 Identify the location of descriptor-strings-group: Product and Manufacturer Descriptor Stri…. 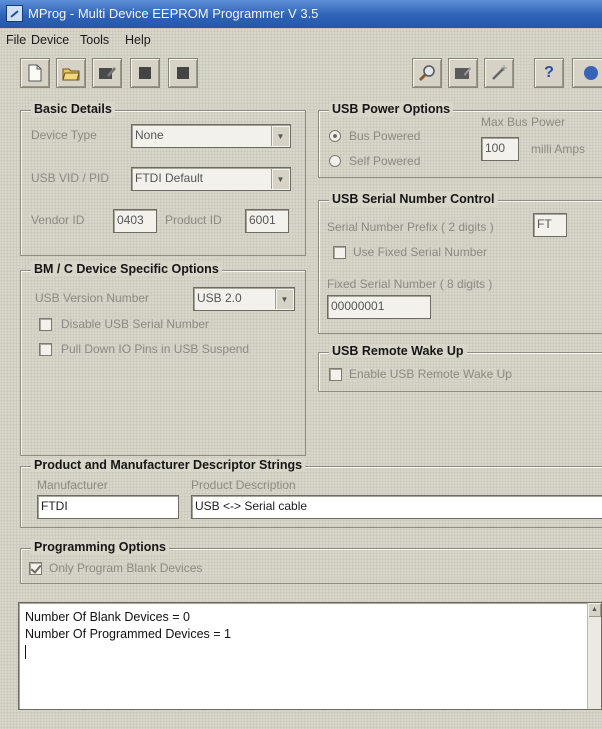
(311, 493).